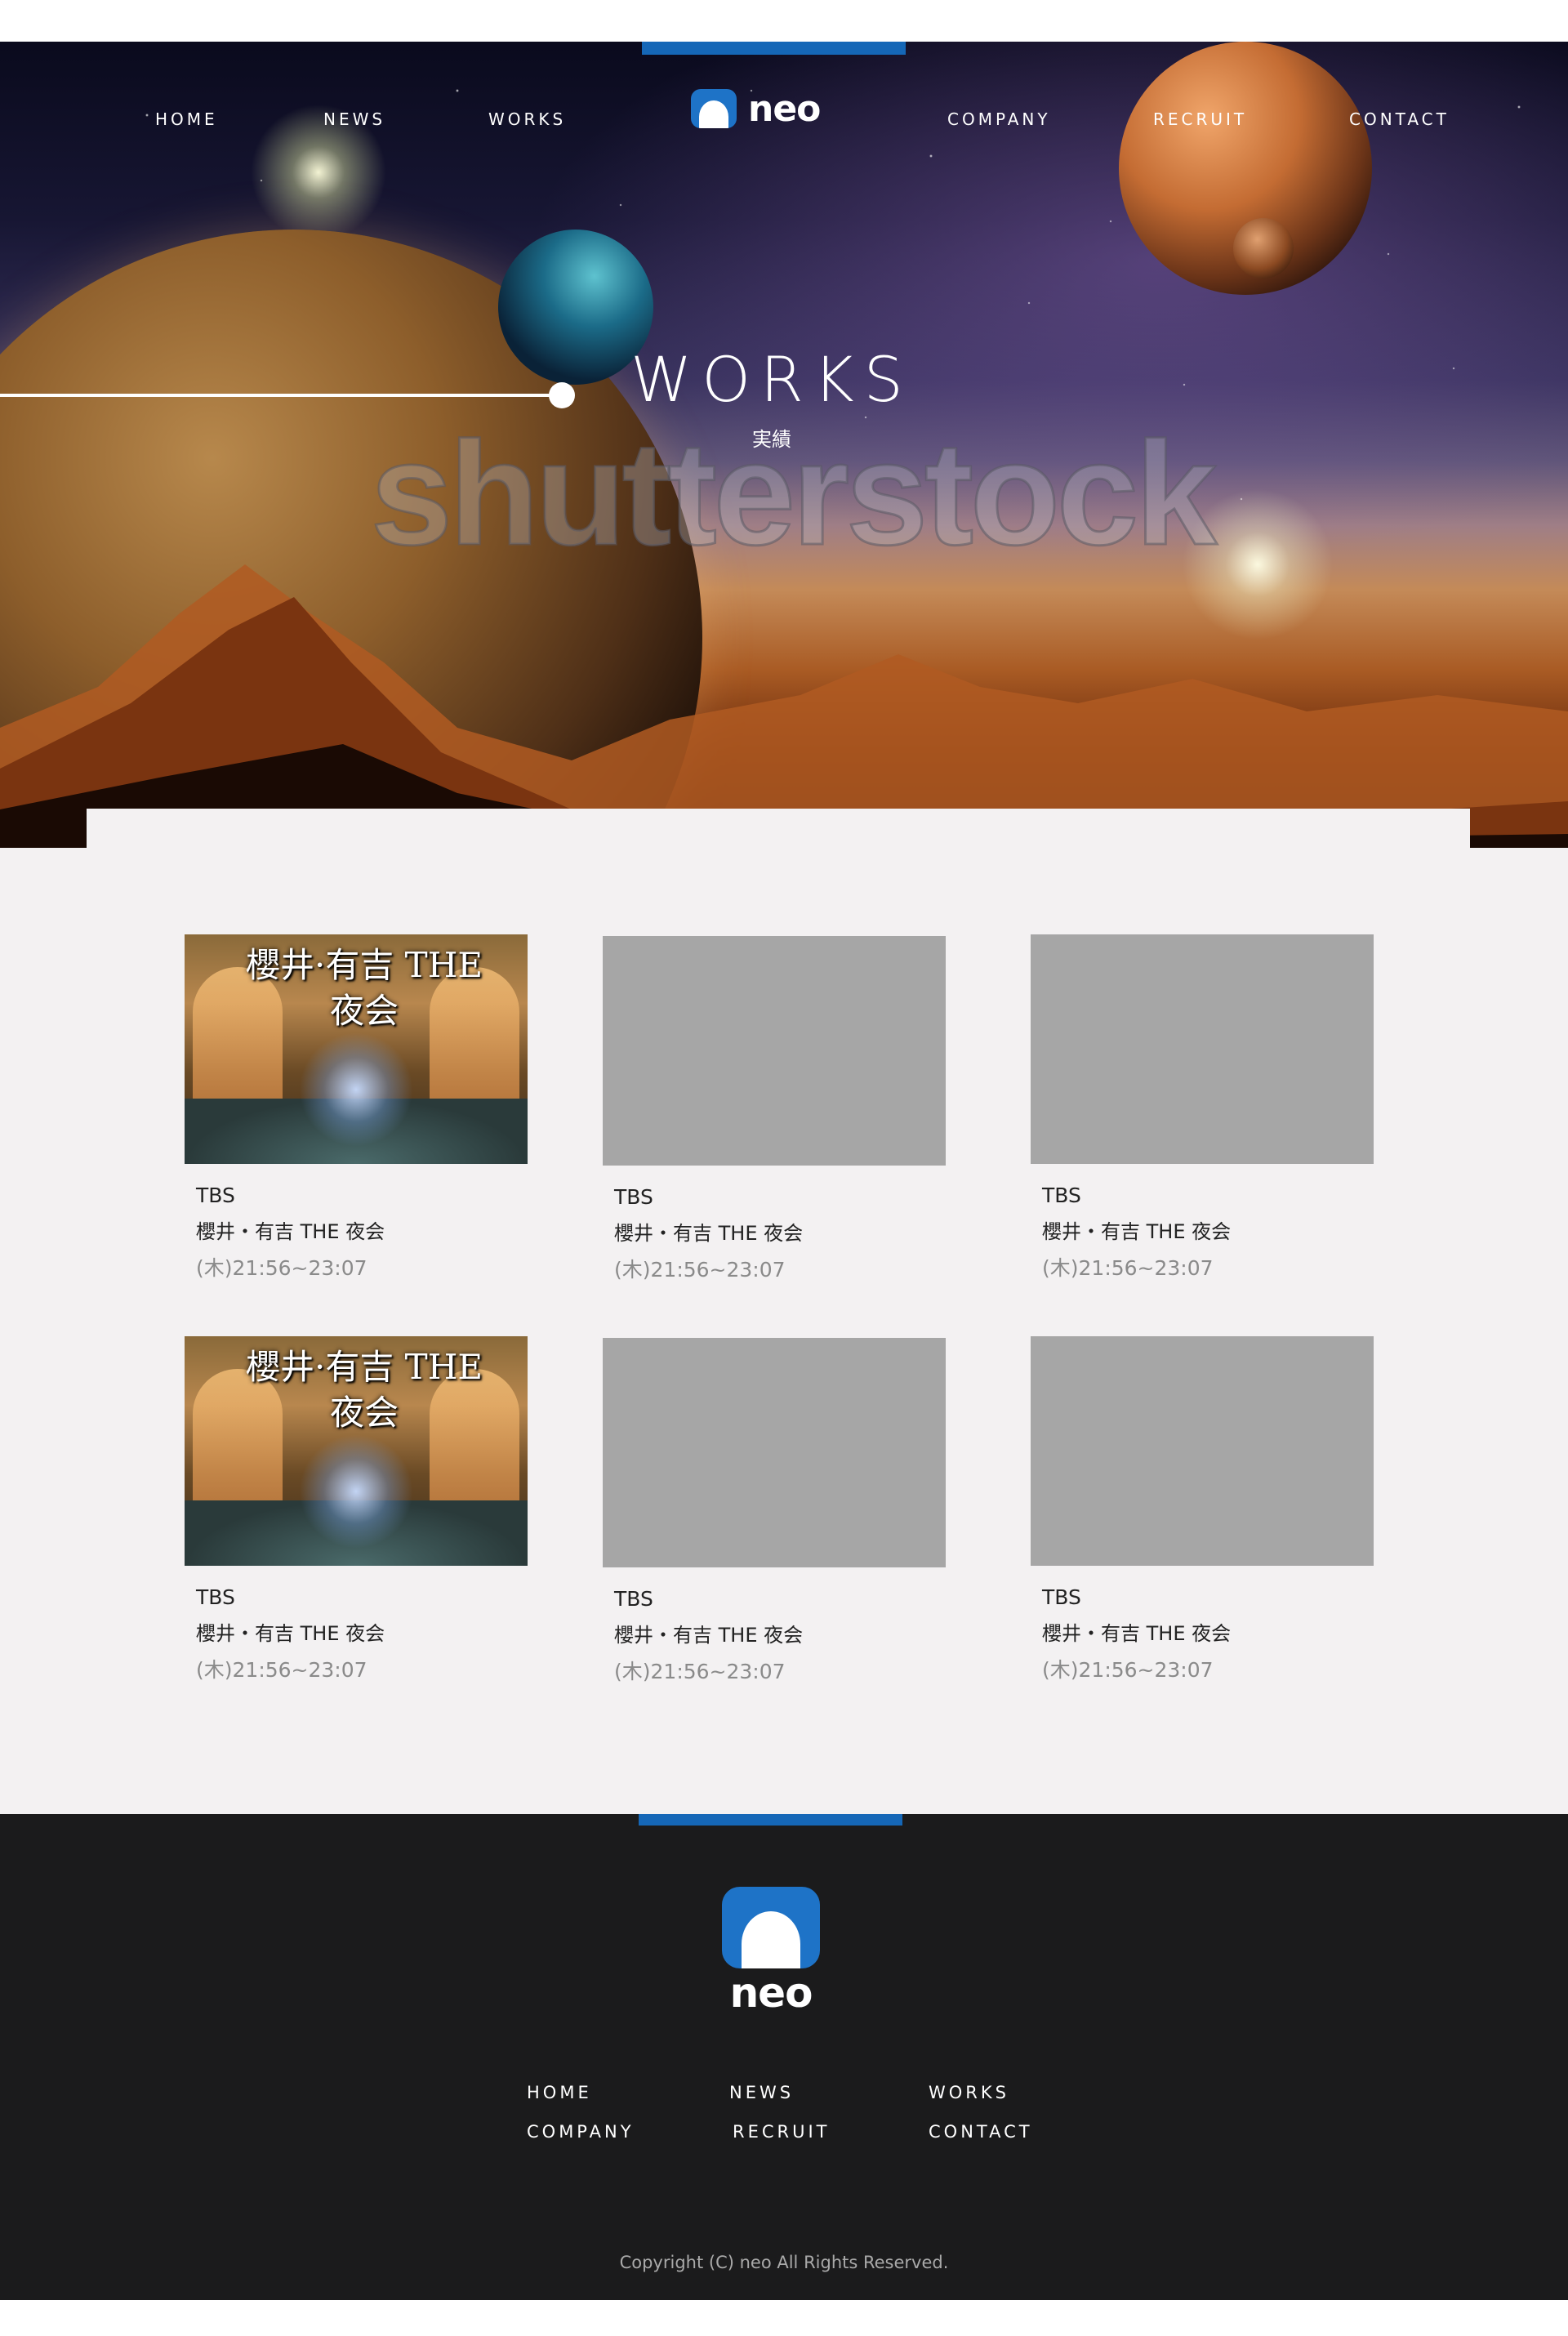  I want to click on footer-link-works: WORKS, so click(969, 2092).